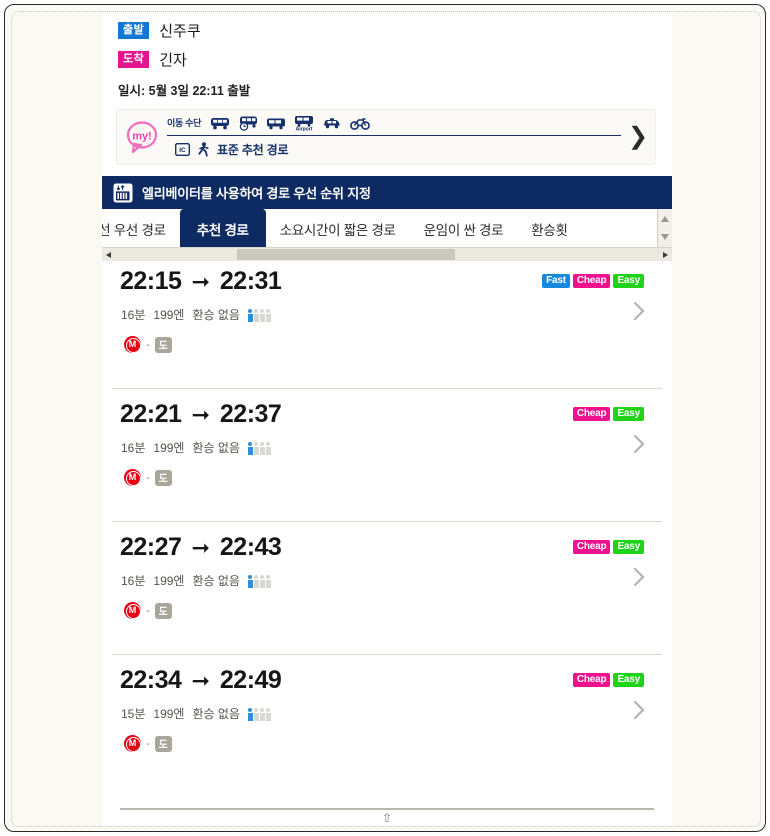  What do you see at coordinates (638, 137) in the screenshot?
I see `expand-conditions-chevron-icon: ❯` at bounding box center [638, 137].